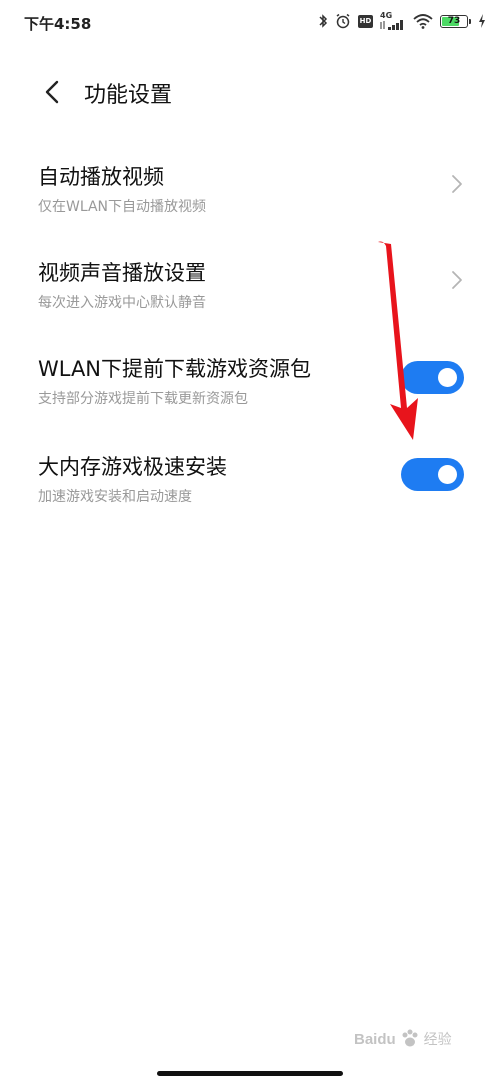 The width and height of the screenshot is (500, 1084). Describe the element at coordinates (115, 497) in the screenshot. I see `setting-subtitle: 加速游戏安装和启动速度` at that location.